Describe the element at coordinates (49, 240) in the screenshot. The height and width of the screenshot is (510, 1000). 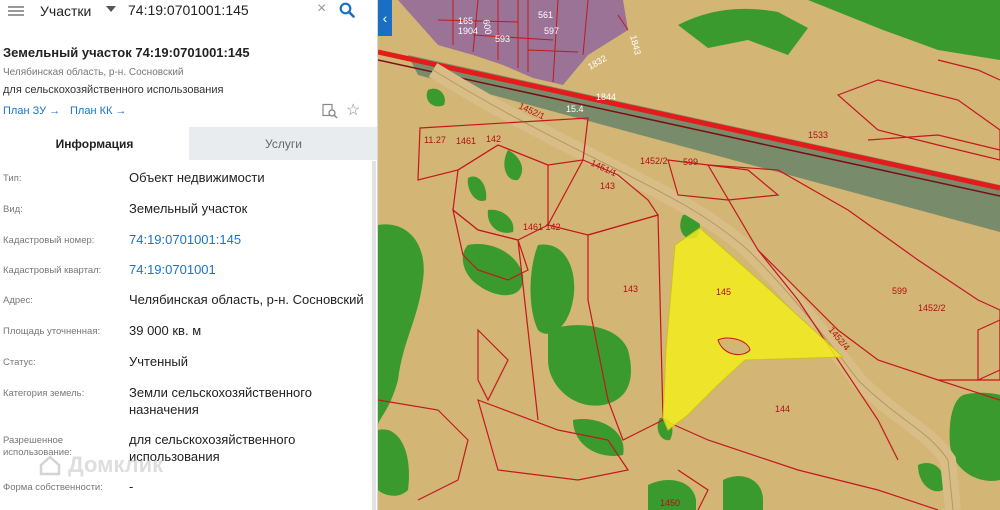
I see `property-label: Кадастровый номер:` at that location.